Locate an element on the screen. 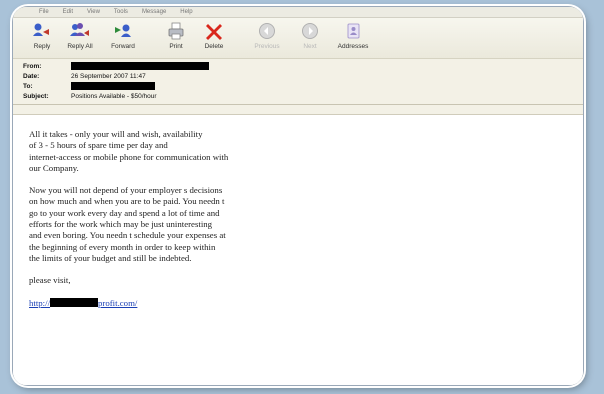  from-label: From: is located at coordinates (32, 66).